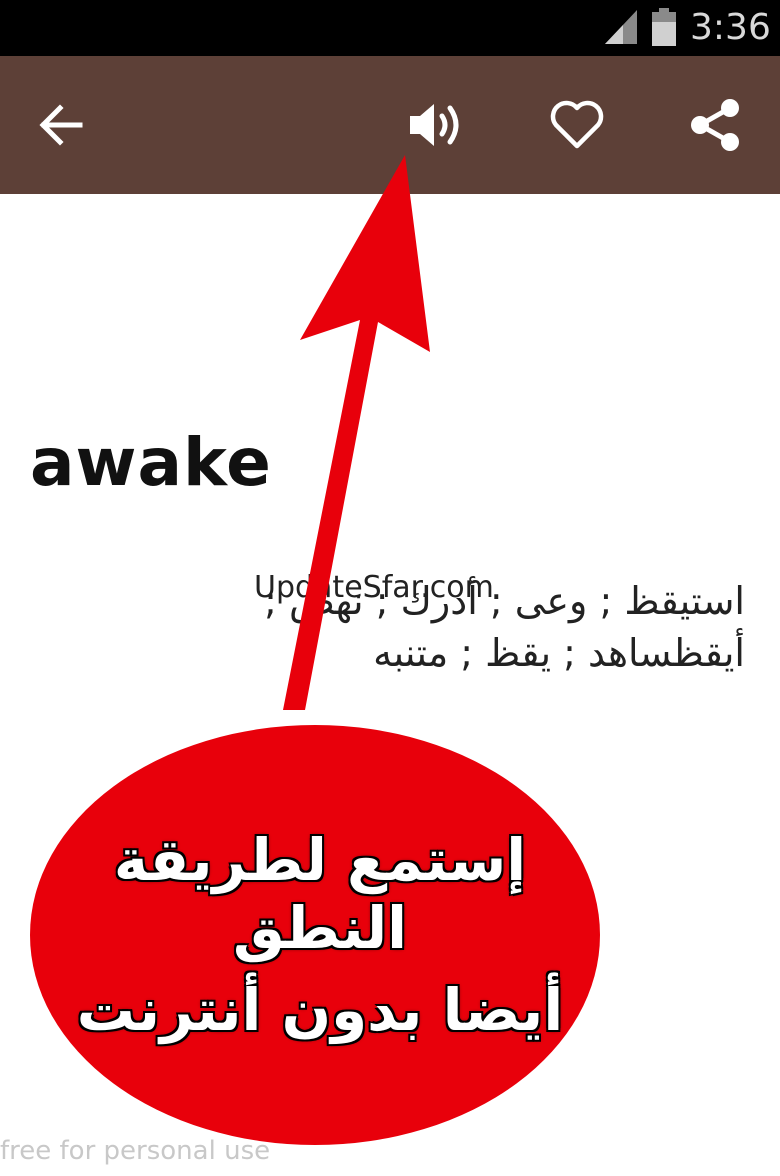 The image size is (780, 1176). What do you see at coordinates (356, 432) in the screenshot?
I see `callout-arrow` at bounding box center [356, 432].